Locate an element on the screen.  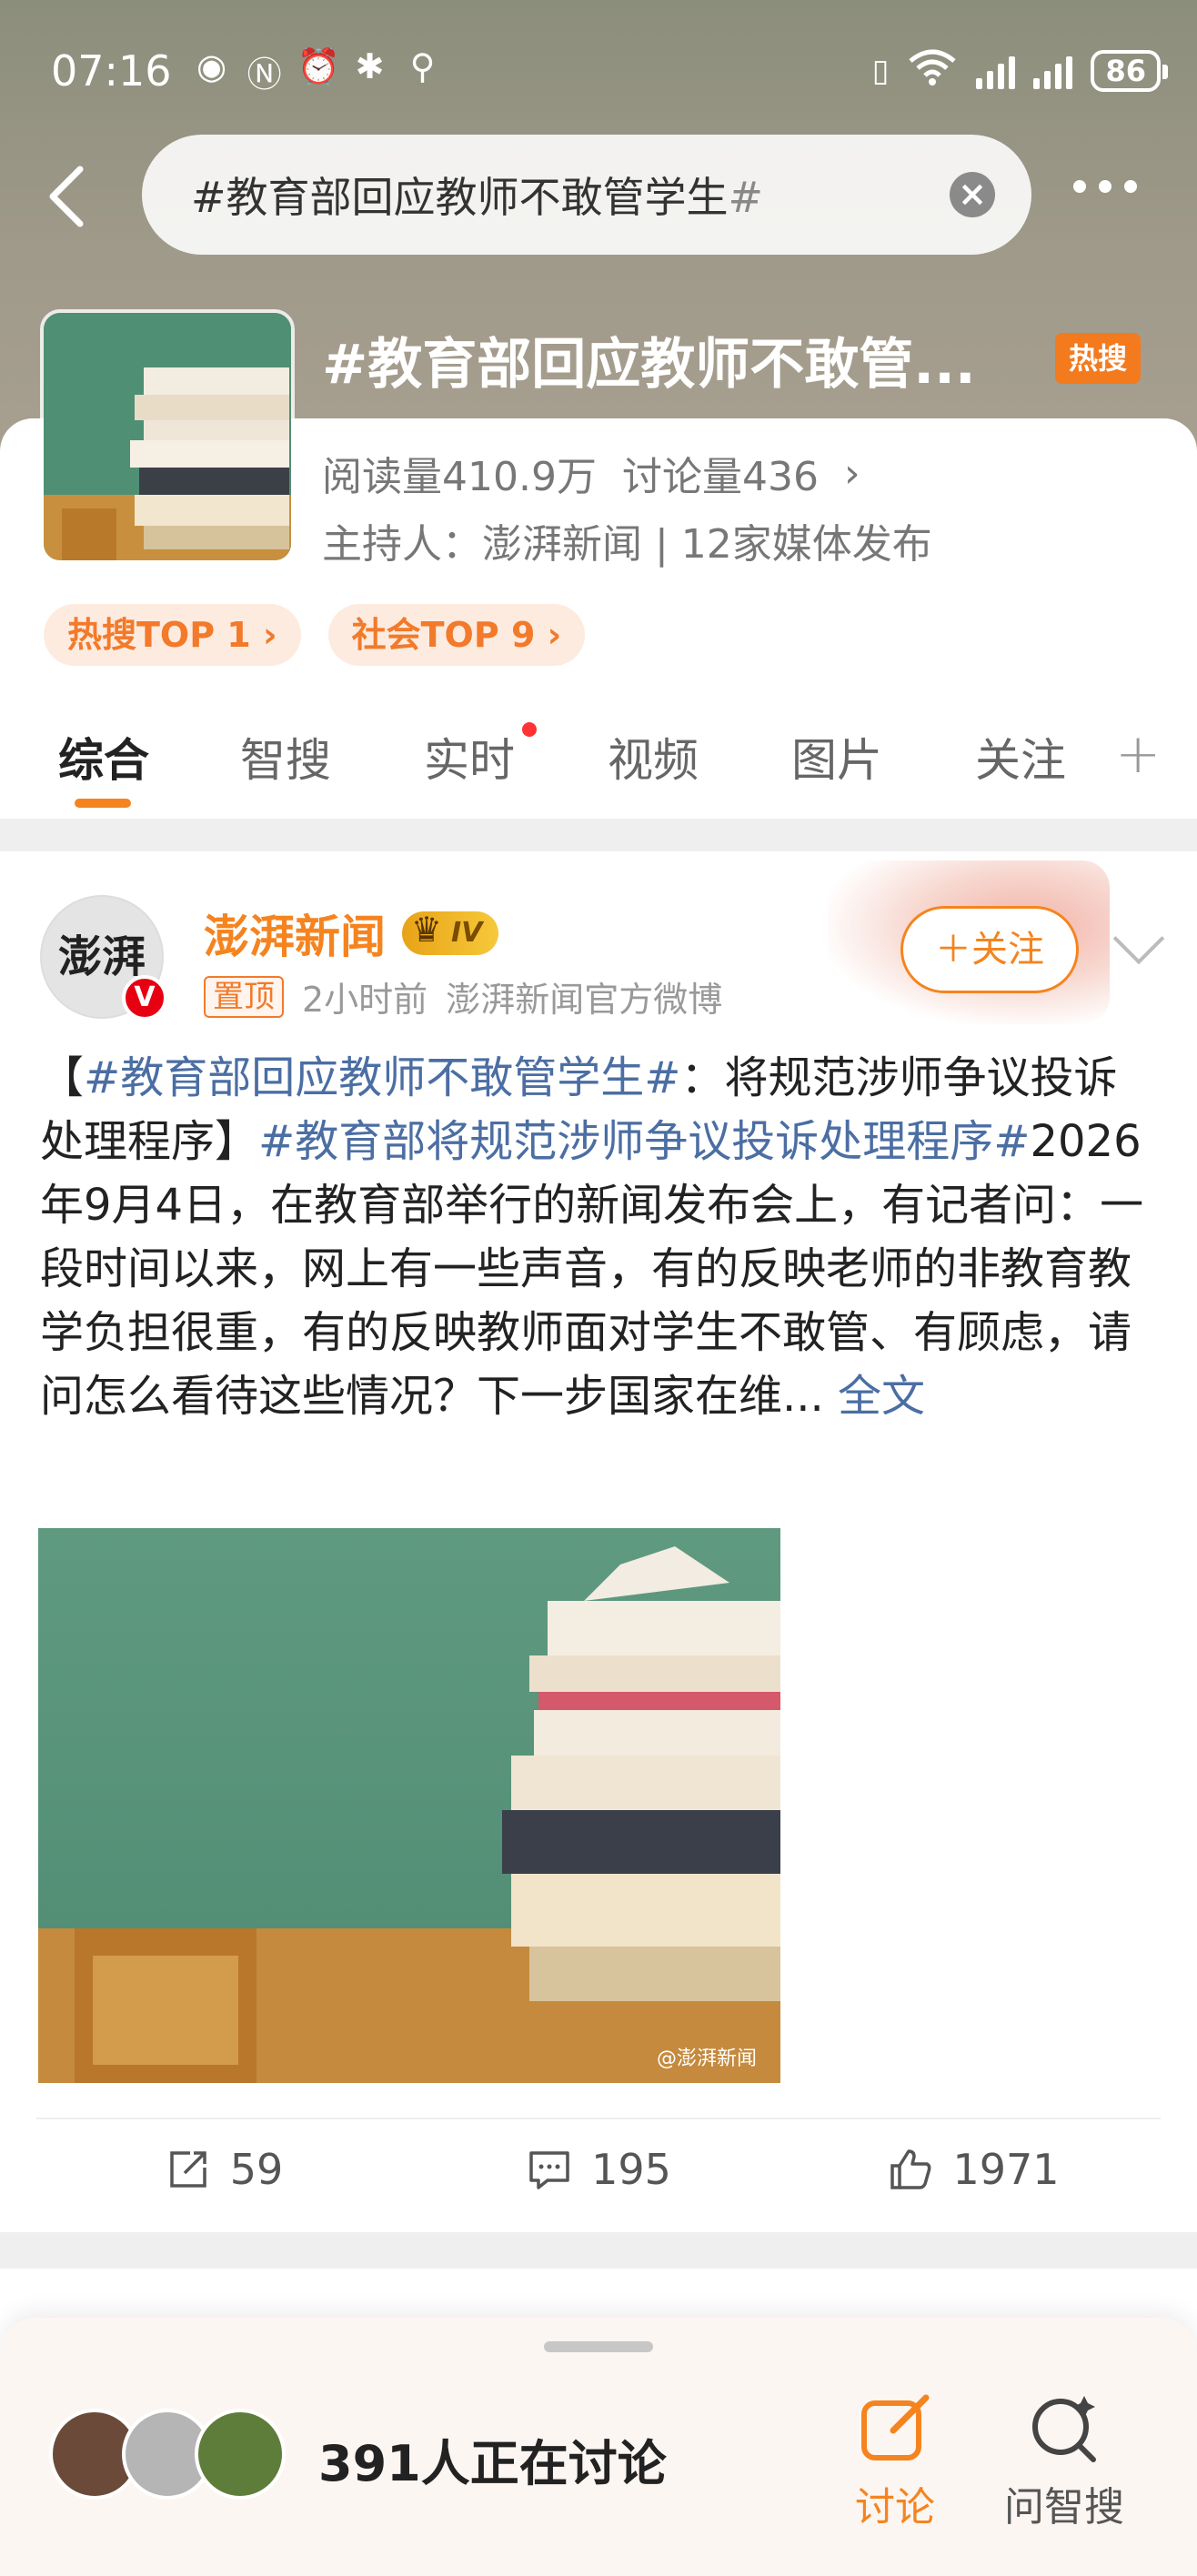
tab-comprehensive: 综合 is located at coordinates (103, 757).